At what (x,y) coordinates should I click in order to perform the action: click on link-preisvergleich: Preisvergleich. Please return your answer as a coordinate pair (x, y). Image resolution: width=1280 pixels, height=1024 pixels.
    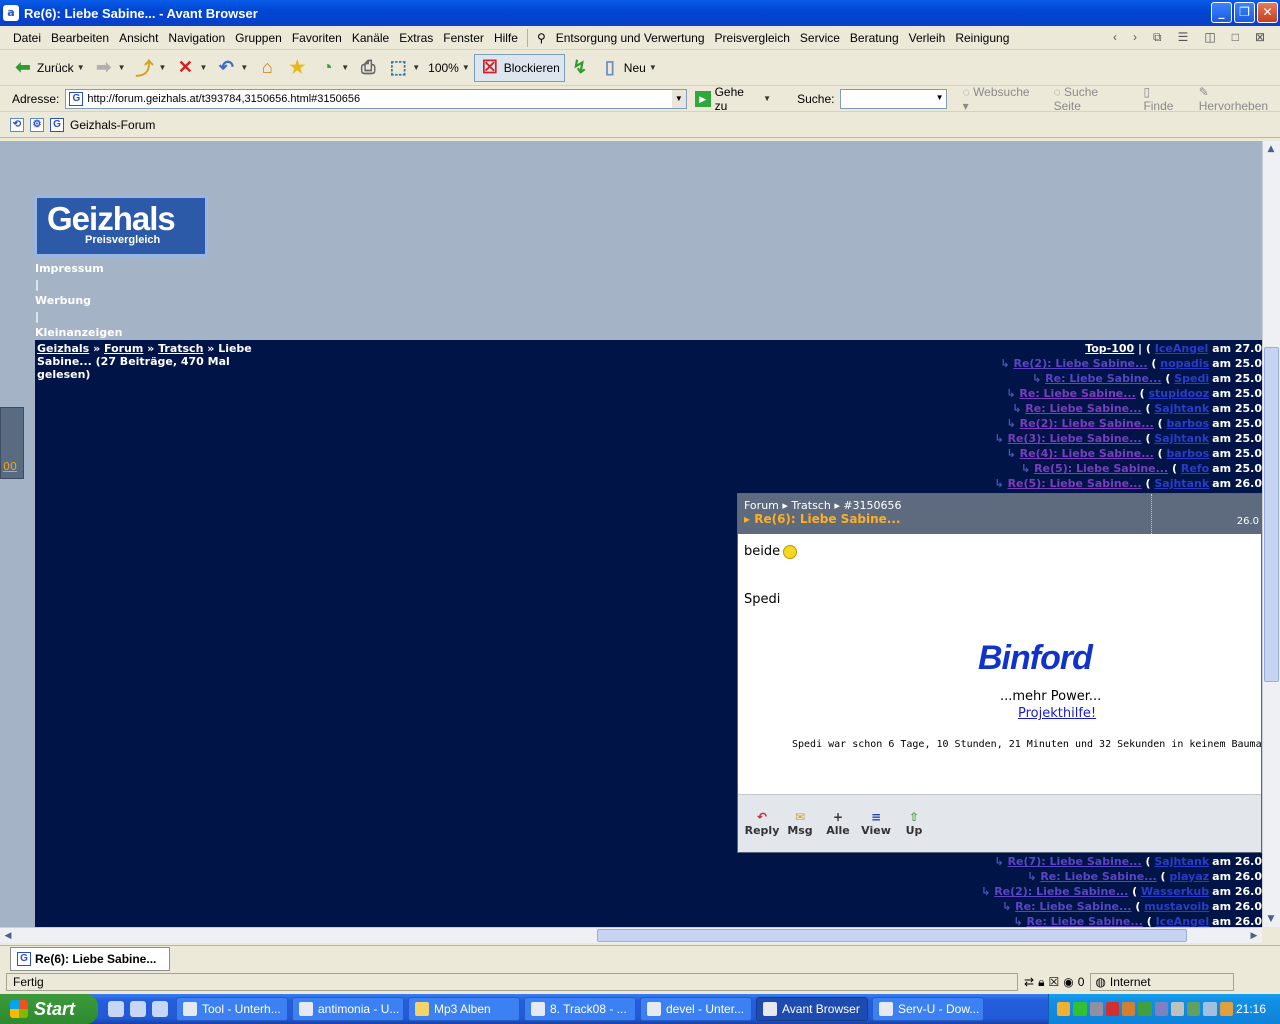
    Looking at the image, I should click on (752, 38).